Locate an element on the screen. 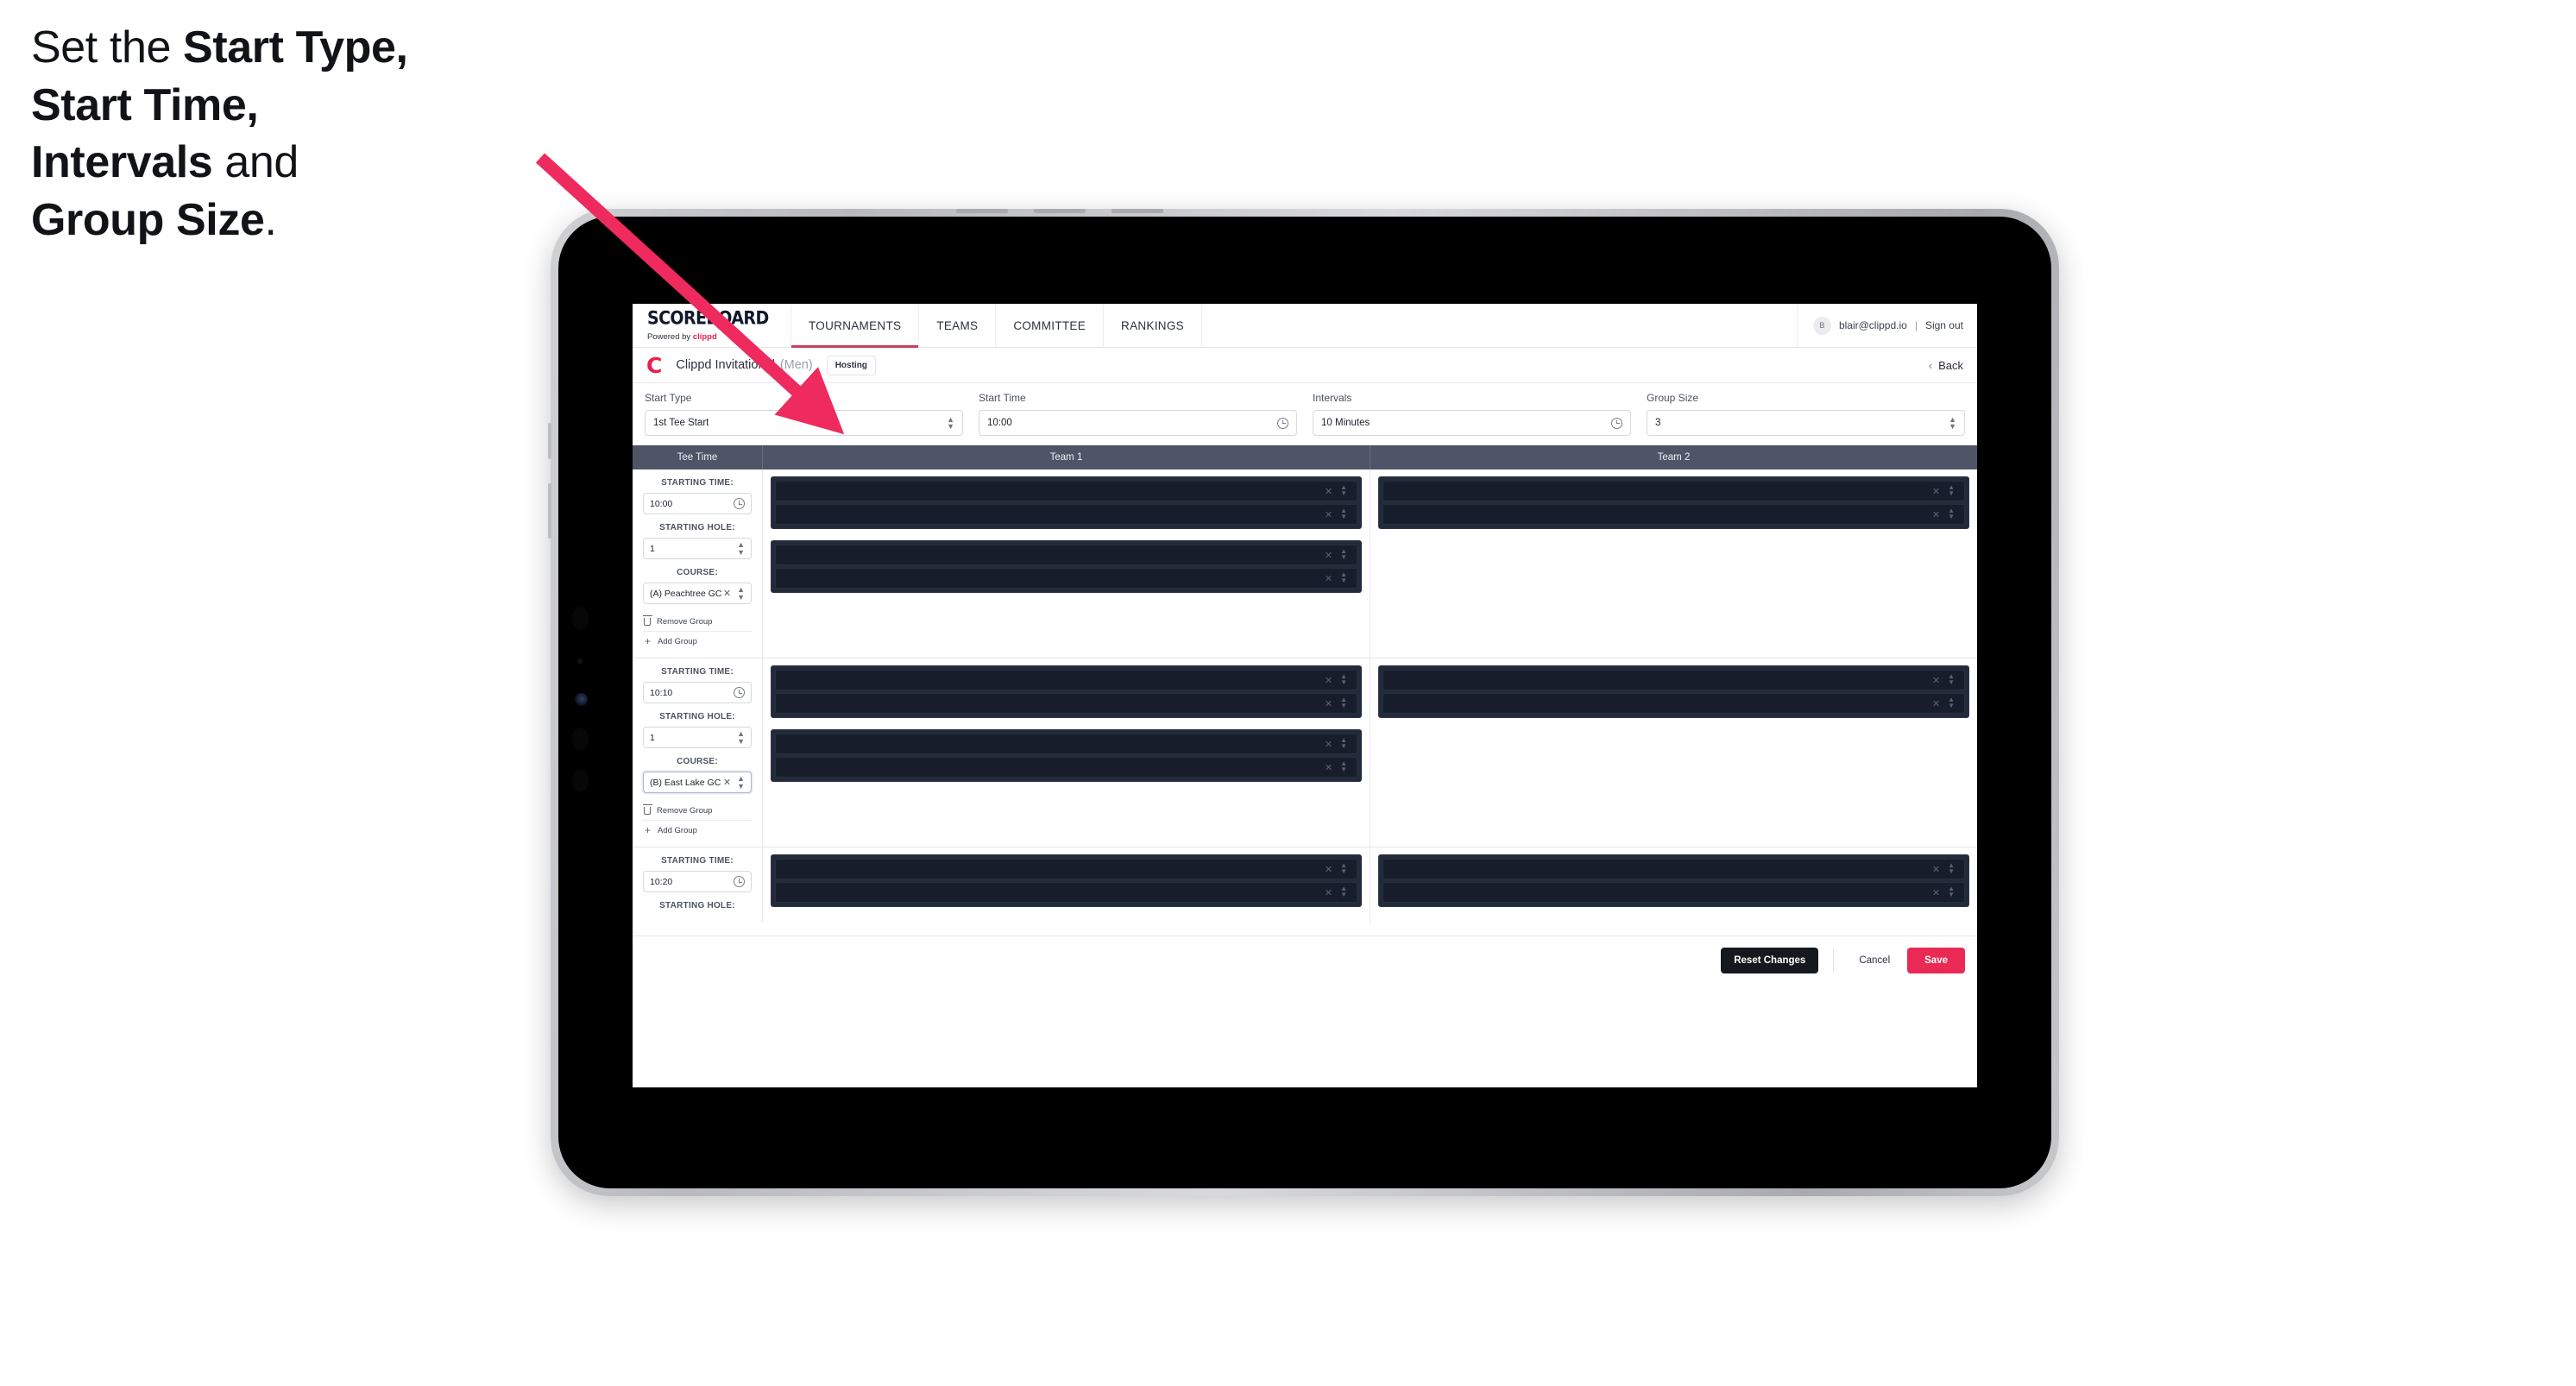 This screenshot has width=2576, height=1386. nav-tab-teams: TEAMS is located at coordinates (958, 325).